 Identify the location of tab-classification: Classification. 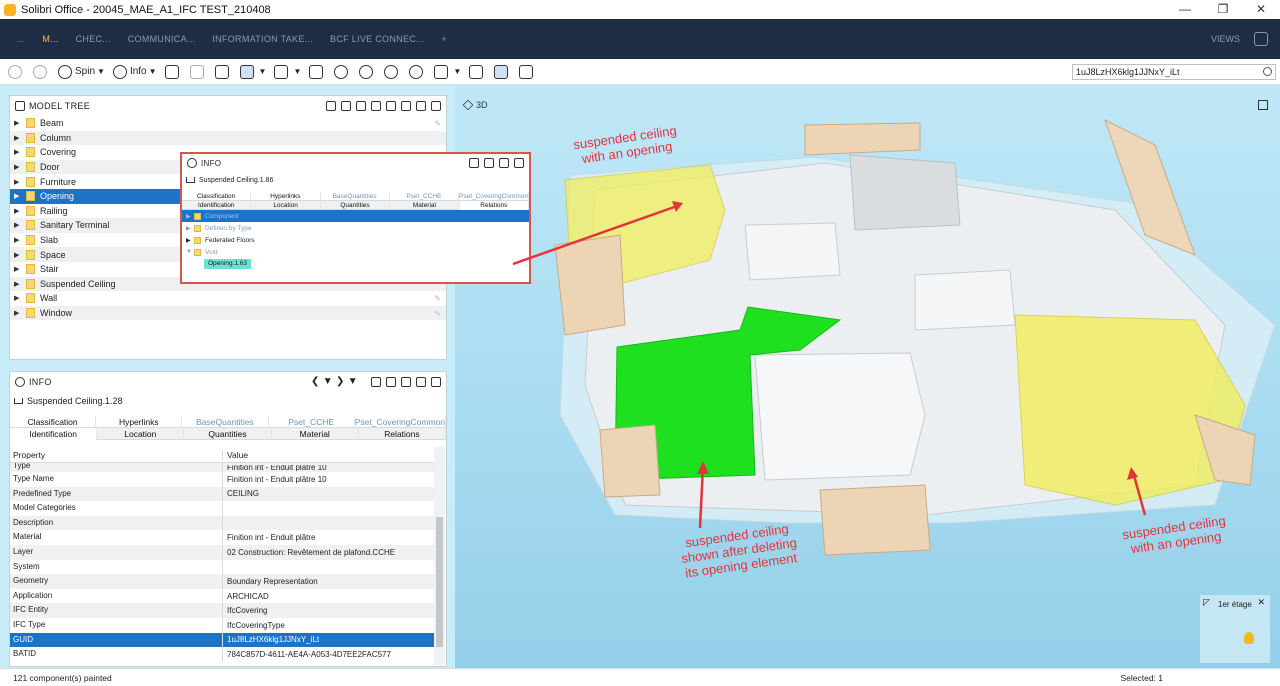
(53, 422).